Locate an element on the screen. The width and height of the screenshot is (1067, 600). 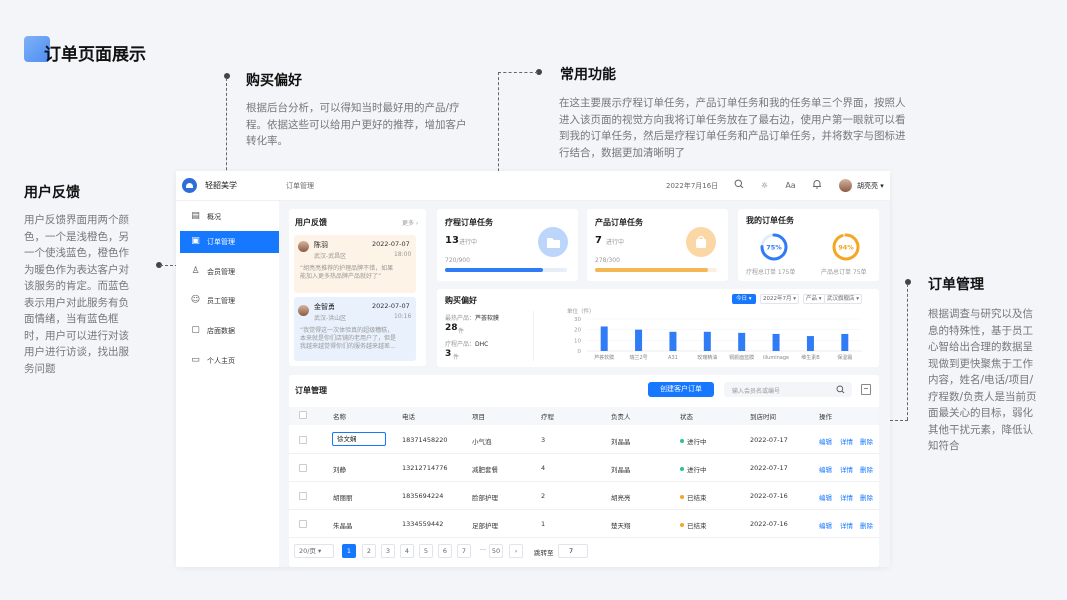
user-menu: 胡亮亮 ▾ is located at coordinates (870, 186).